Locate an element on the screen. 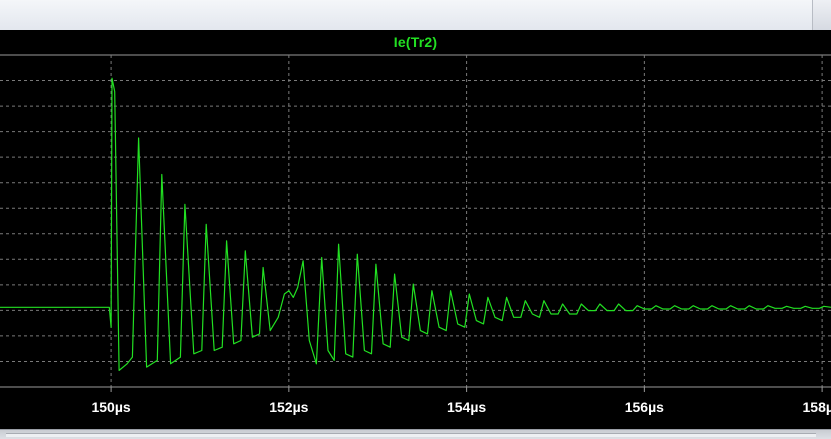 Image resolution: width=831 pixels, height=439 pixels. window-top-bar is located at coordinates (415, 15).